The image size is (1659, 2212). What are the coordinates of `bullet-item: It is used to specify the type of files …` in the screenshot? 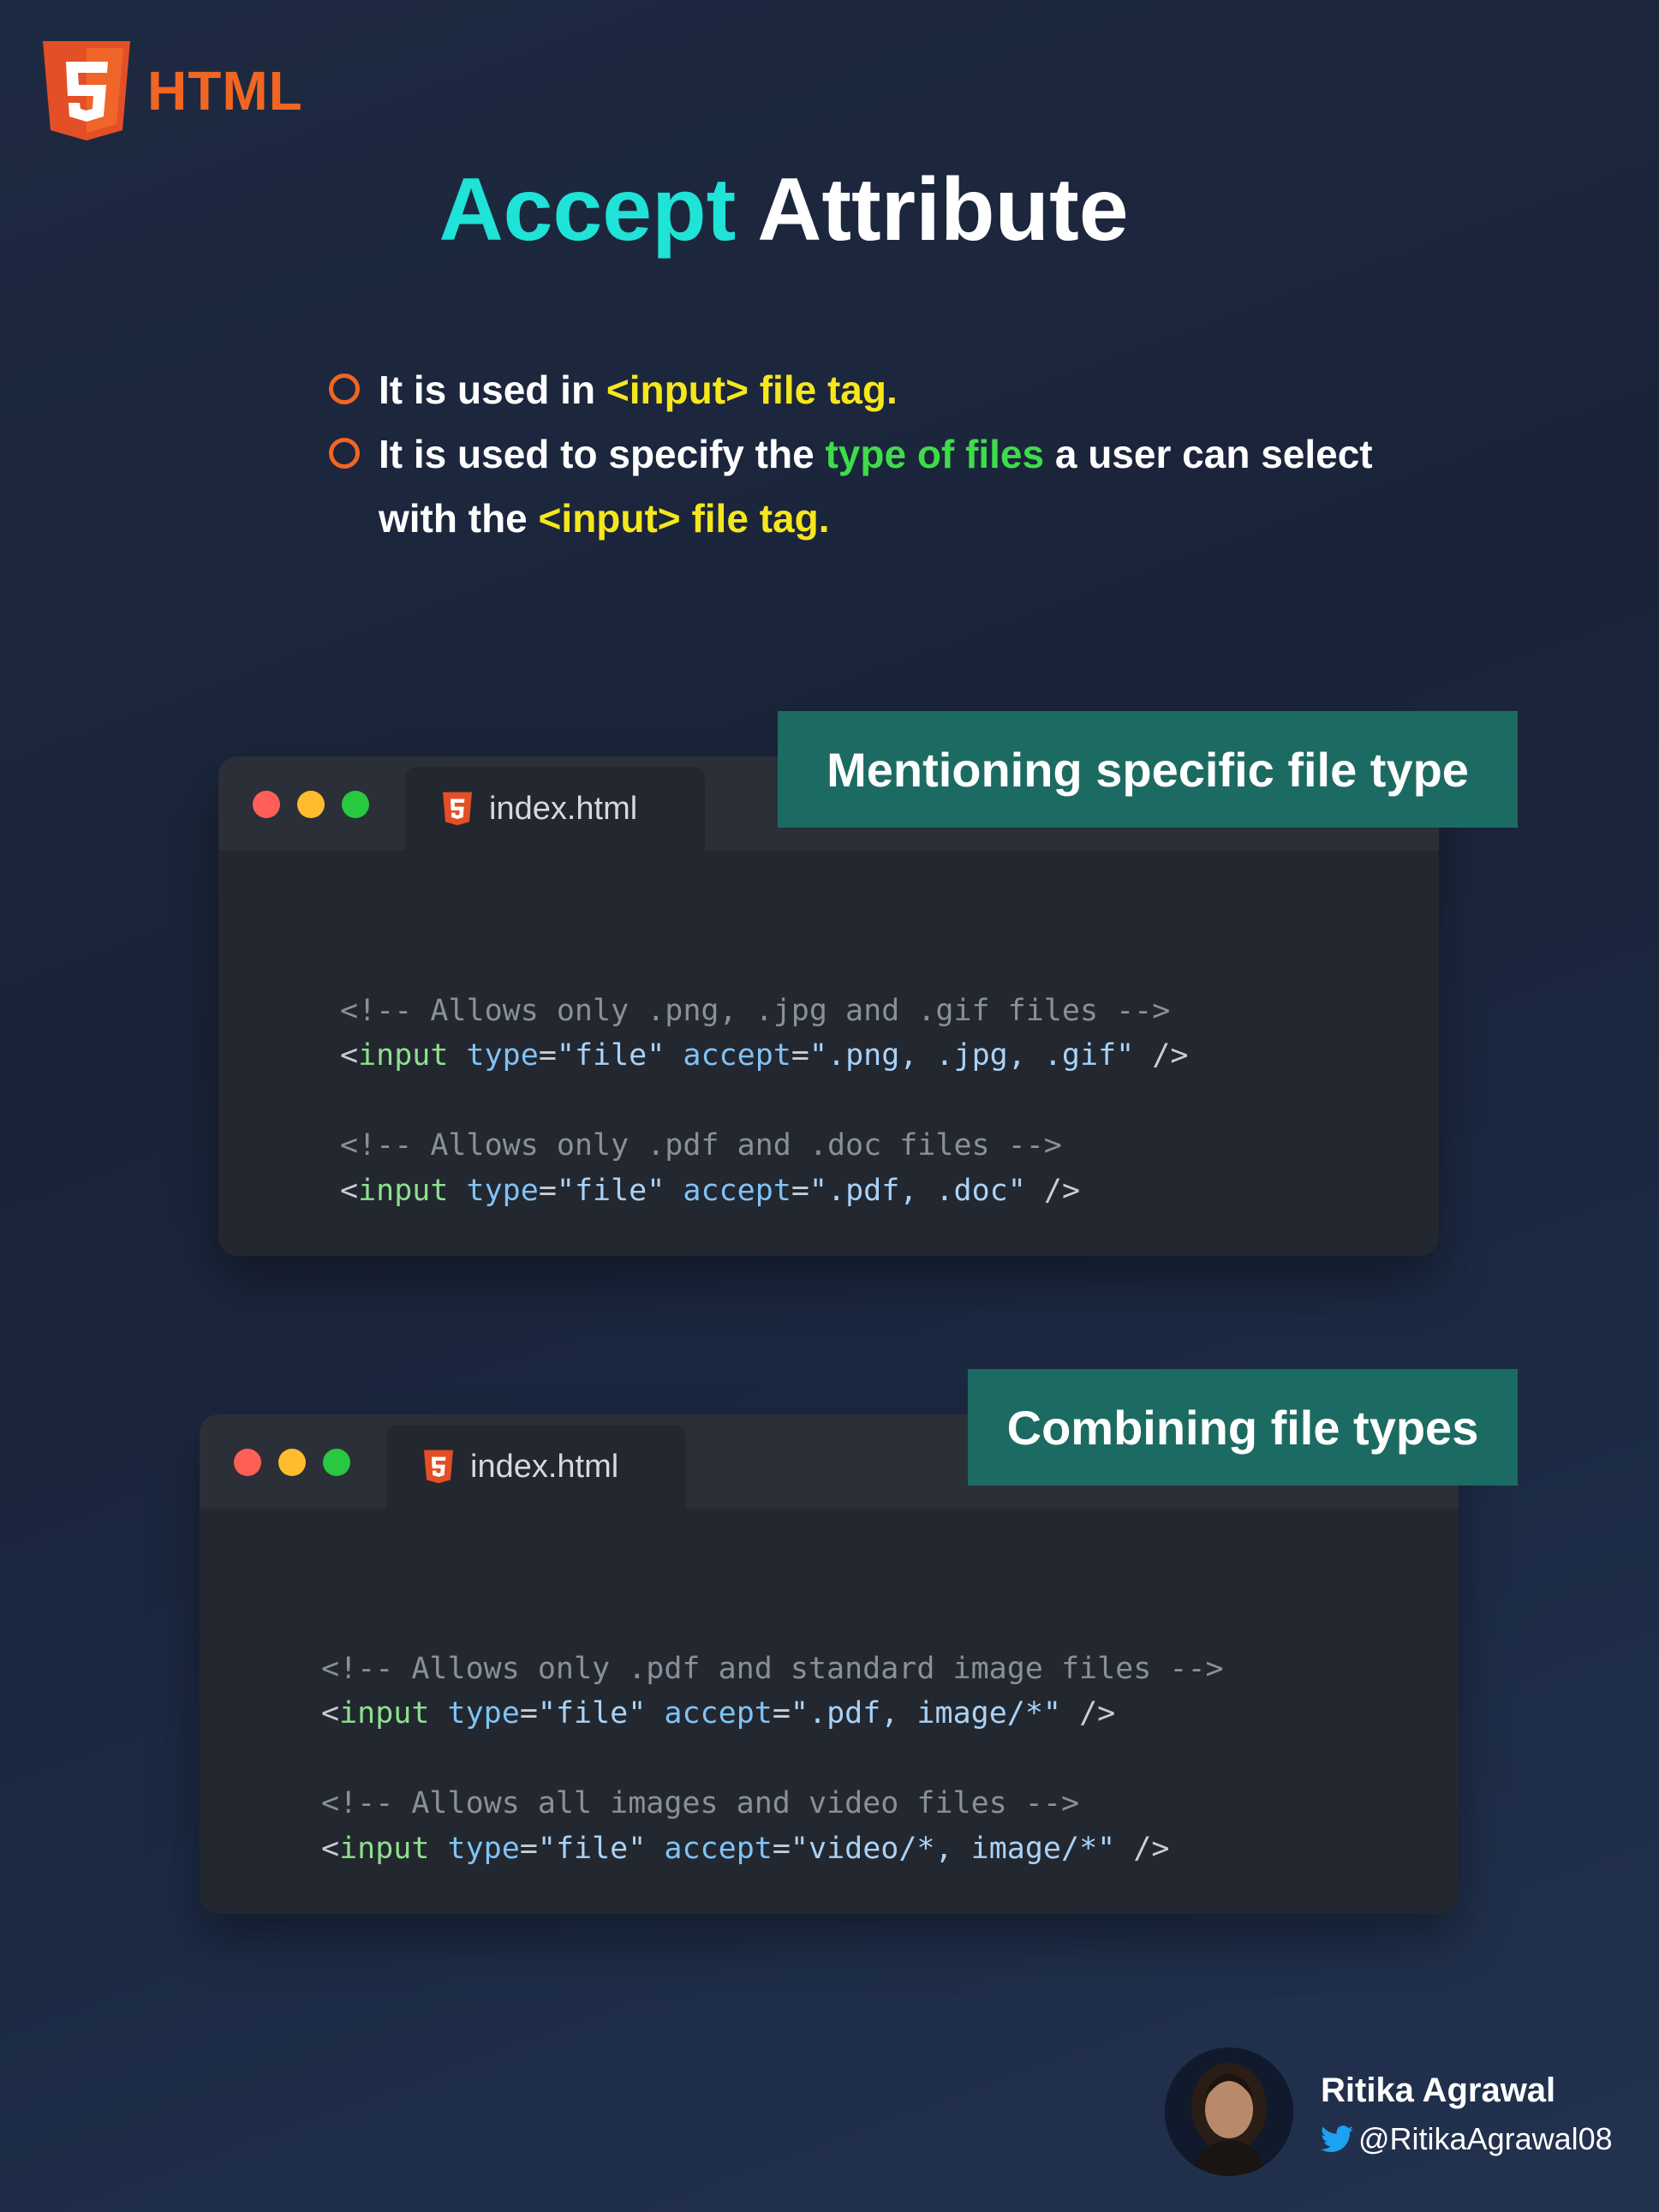 It's located at (886, 486).